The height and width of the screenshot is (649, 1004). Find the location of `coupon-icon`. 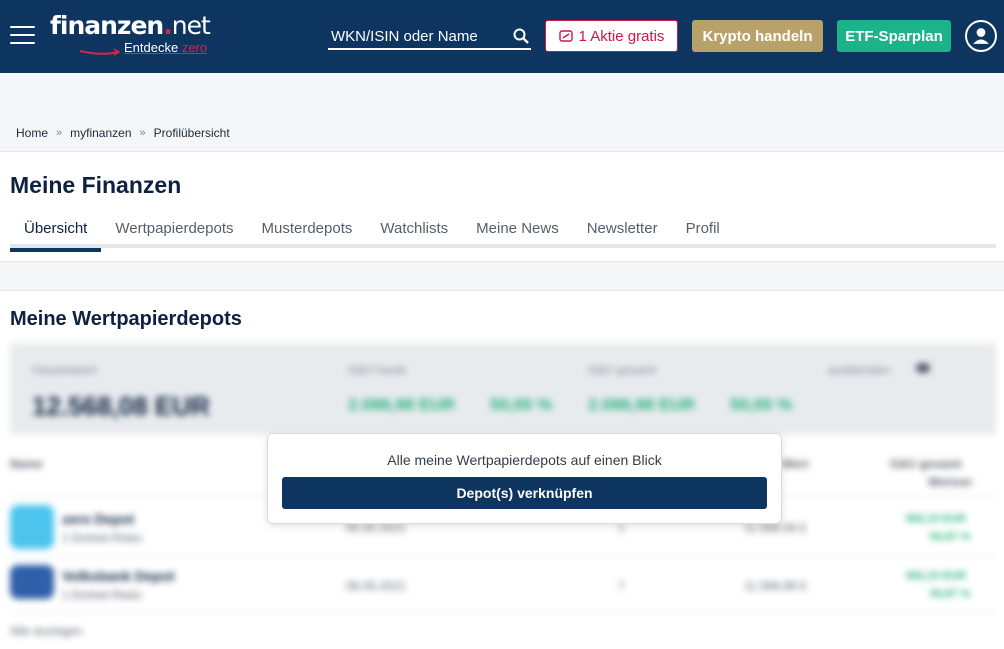

coupon-icon is located at coordinates (565, 36).